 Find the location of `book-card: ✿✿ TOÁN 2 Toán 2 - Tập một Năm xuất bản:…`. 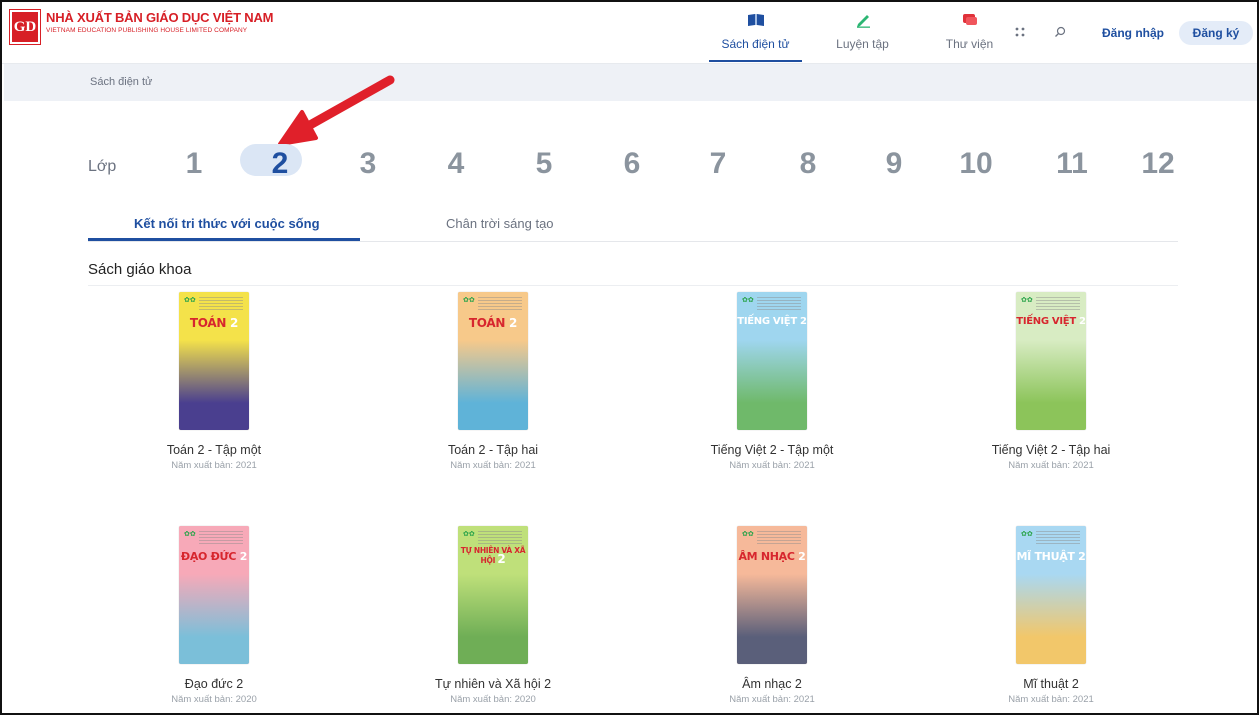

book-card: ✿✿ TOÁN 2 Toán 2 - Tập một Năm xuất bản:… is located at coordinates (214, 382).